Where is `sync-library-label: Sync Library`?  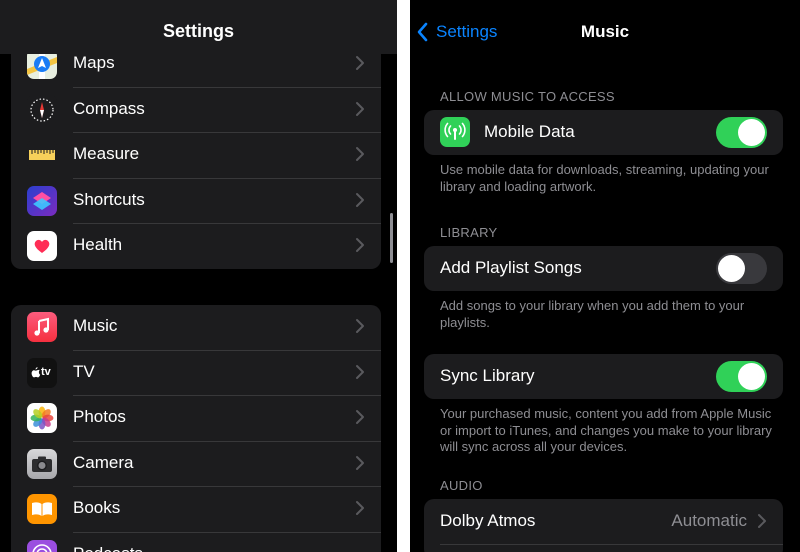 sync-library-label: Sync Library is located at coordinates (487, 375).